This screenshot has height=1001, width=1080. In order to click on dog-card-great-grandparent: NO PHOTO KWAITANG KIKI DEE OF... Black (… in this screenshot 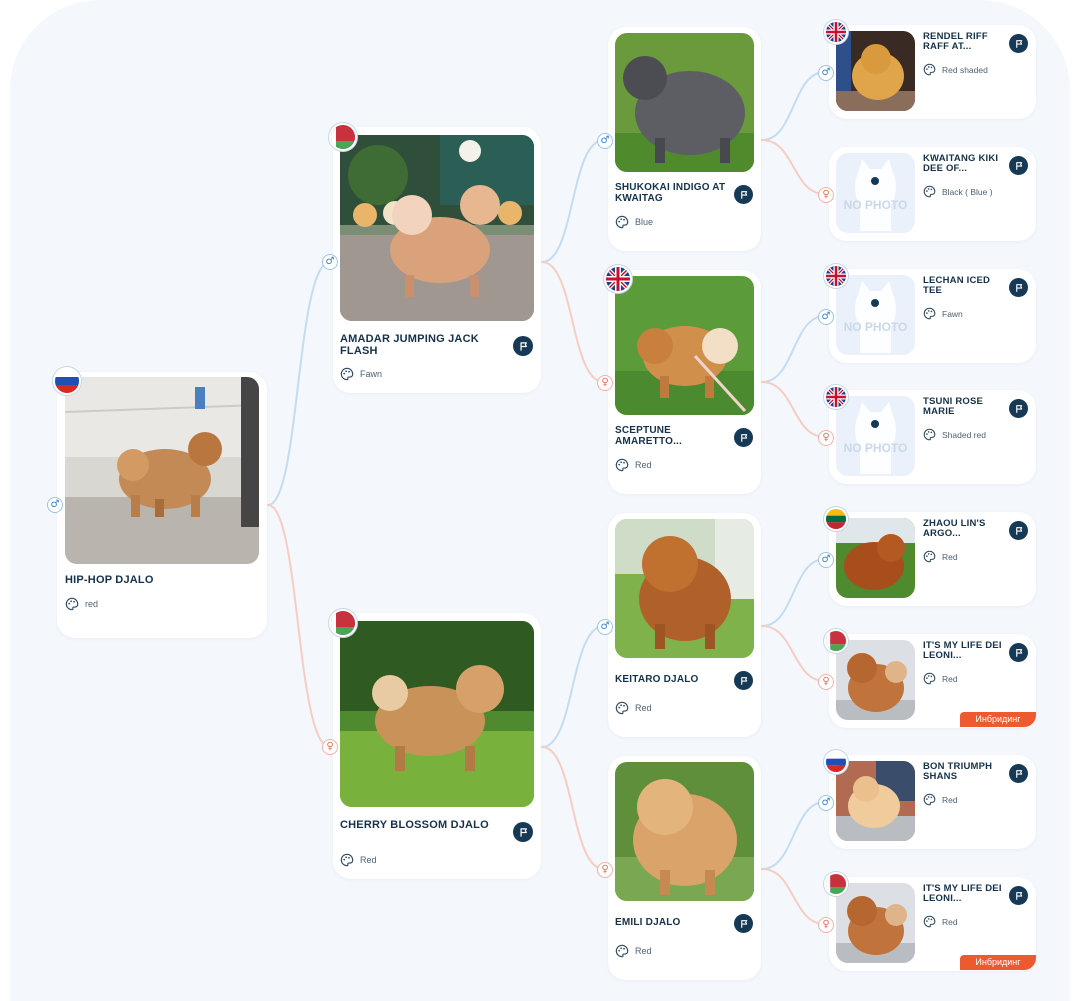, I will do `click(932, 194)`.